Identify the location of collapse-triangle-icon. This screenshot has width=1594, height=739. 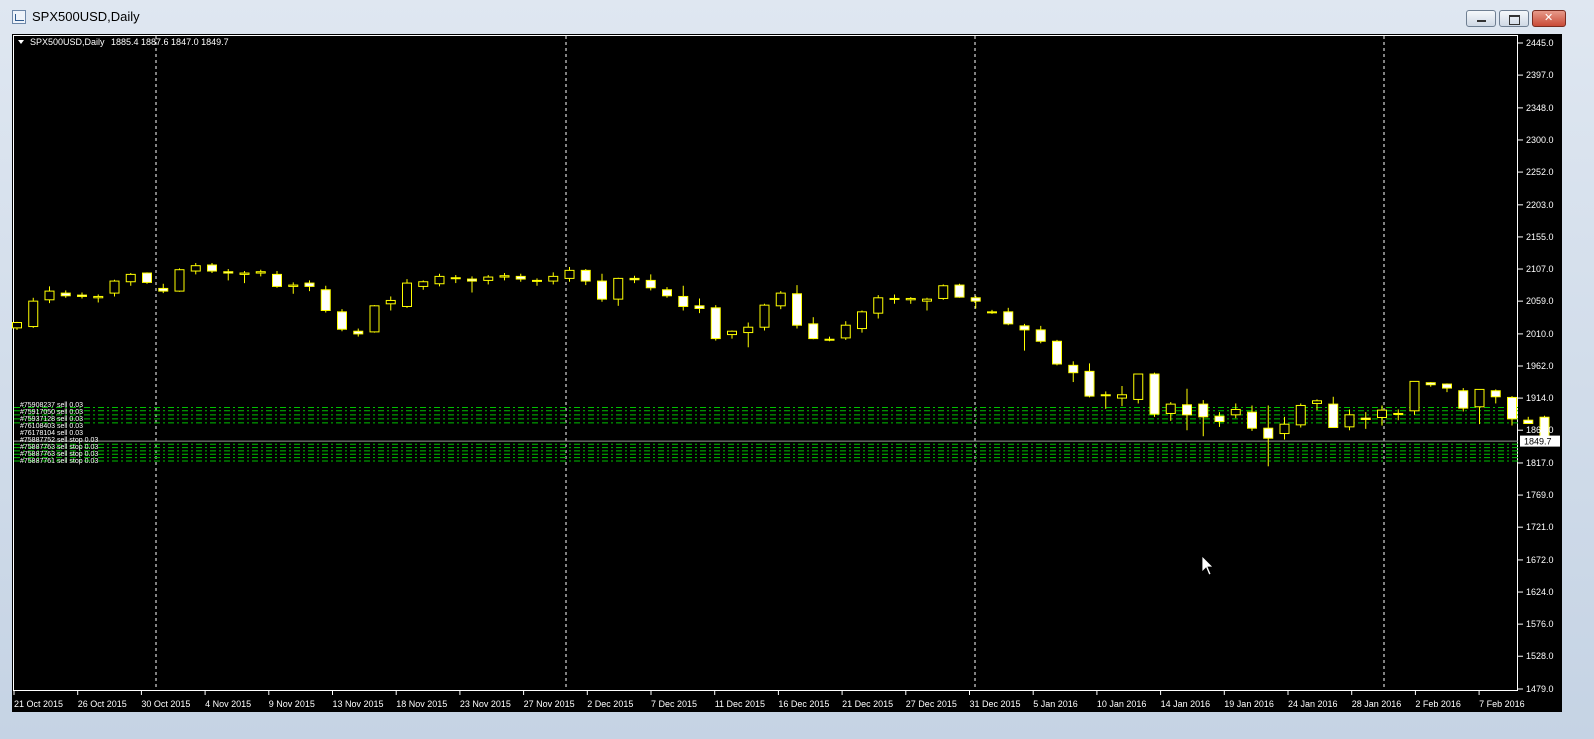
(21, 42).